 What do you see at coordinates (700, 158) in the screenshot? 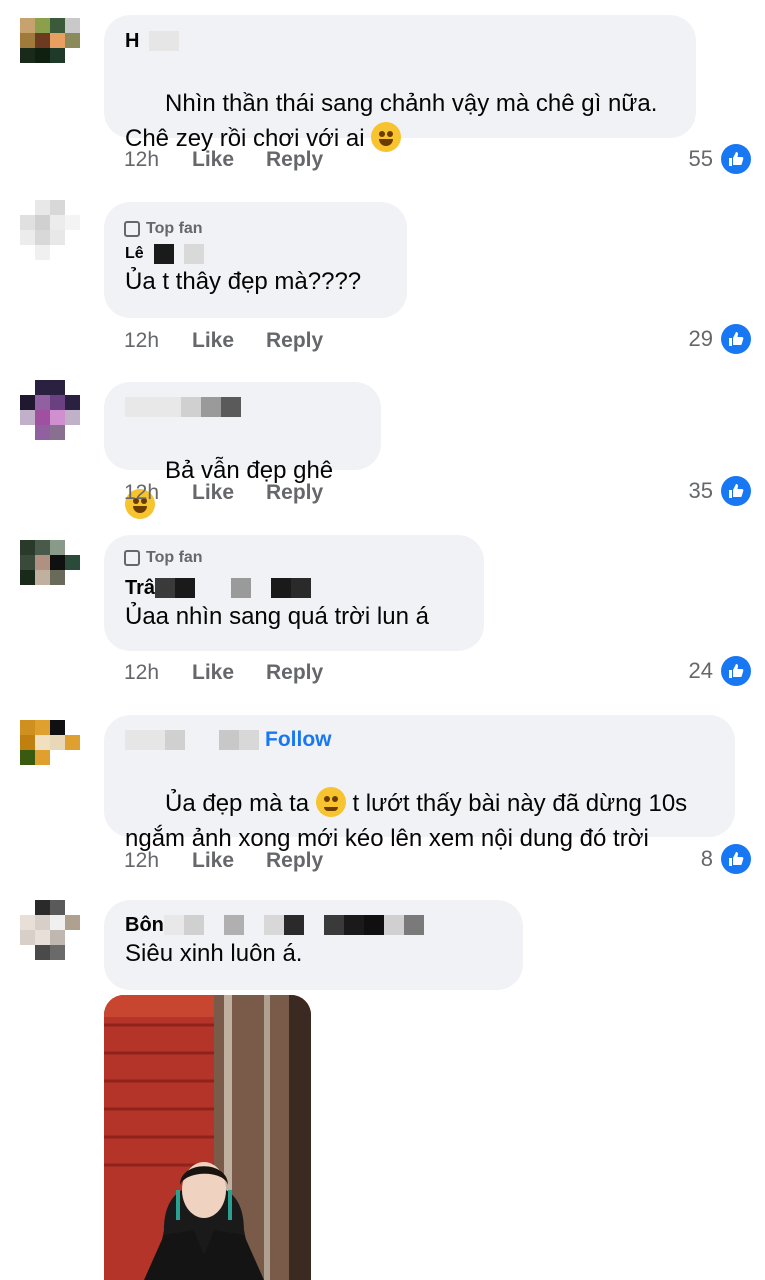
I see `reaction-count-label: 55` at bounding box center [700, 158].